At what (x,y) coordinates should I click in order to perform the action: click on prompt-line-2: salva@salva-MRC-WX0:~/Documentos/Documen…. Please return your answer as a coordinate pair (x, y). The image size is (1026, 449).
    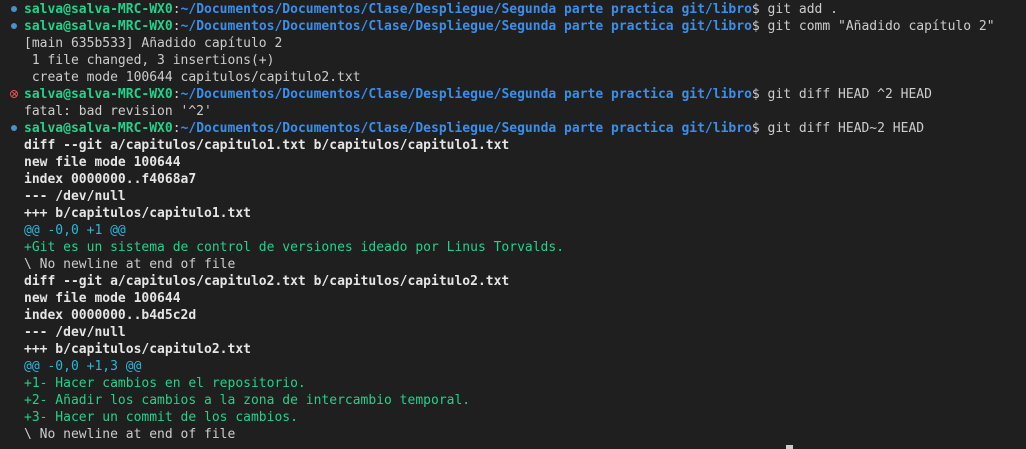
    Looking at the image, I should click on (509, 26).